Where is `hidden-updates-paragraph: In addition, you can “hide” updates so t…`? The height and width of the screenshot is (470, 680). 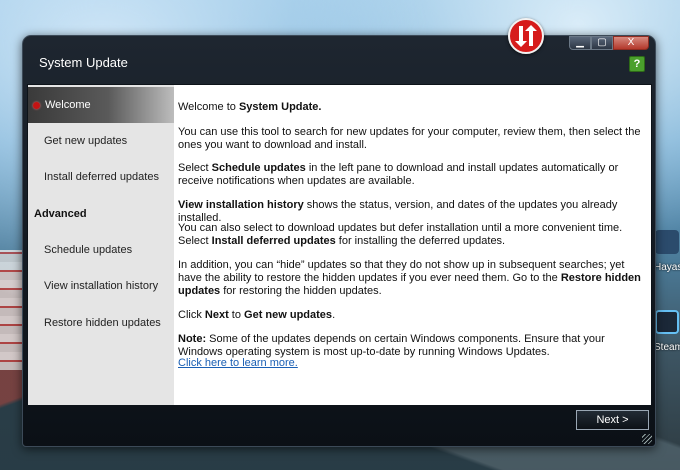 hidden-updates-paragraph: In addition, you can “hide” updates so t… is located at coordinates (409, 278).